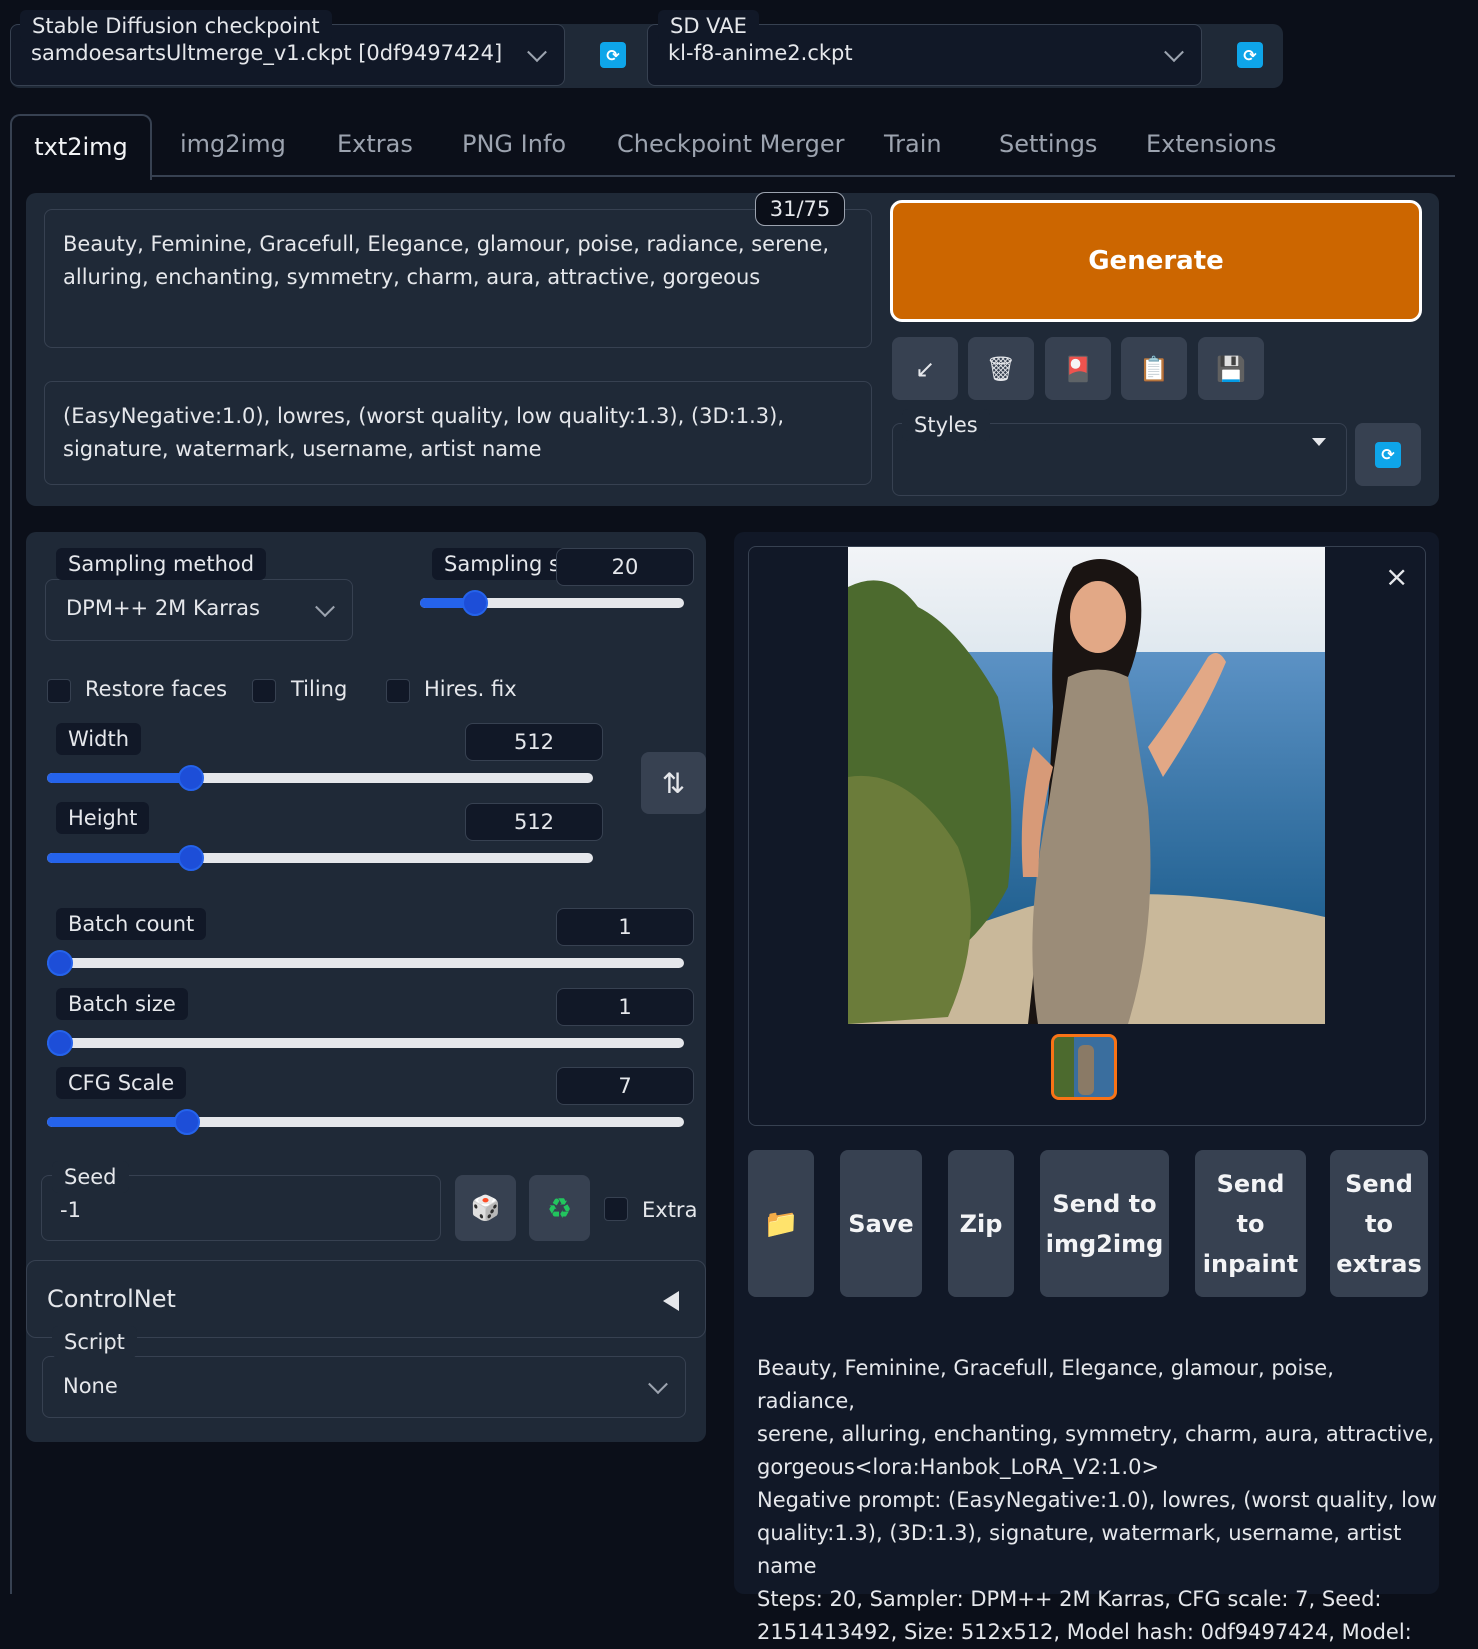 The image size is (1478, 1649). Describe the element at coordinates (946, 425) in the screenshot. I see `styles-label: Styles` at that location.